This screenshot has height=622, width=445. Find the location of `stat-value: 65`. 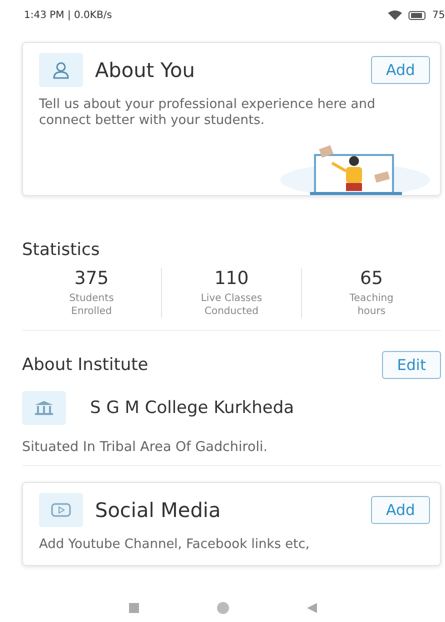

stat-value: 65 is located at coordinates (371, 278).